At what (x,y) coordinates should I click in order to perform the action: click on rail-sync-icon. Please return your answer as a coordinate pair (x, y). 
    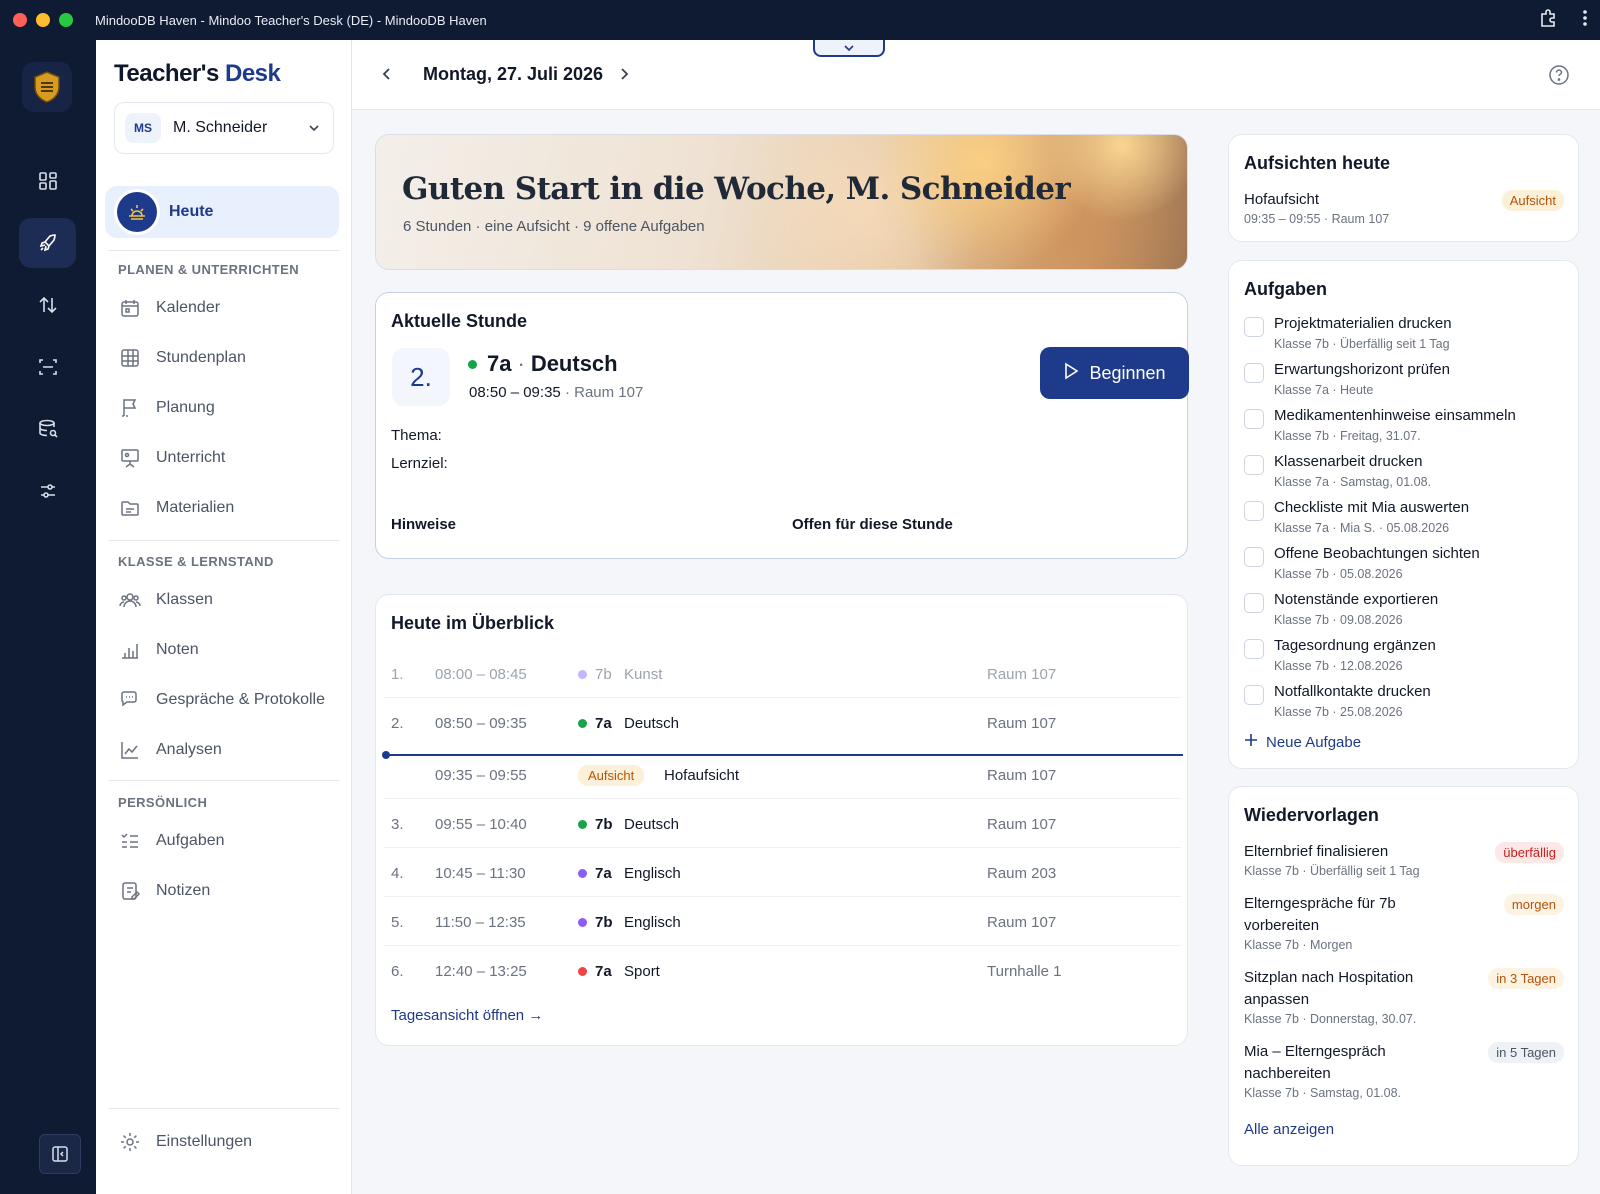
    Looking at the image, I should click on (47, 305).